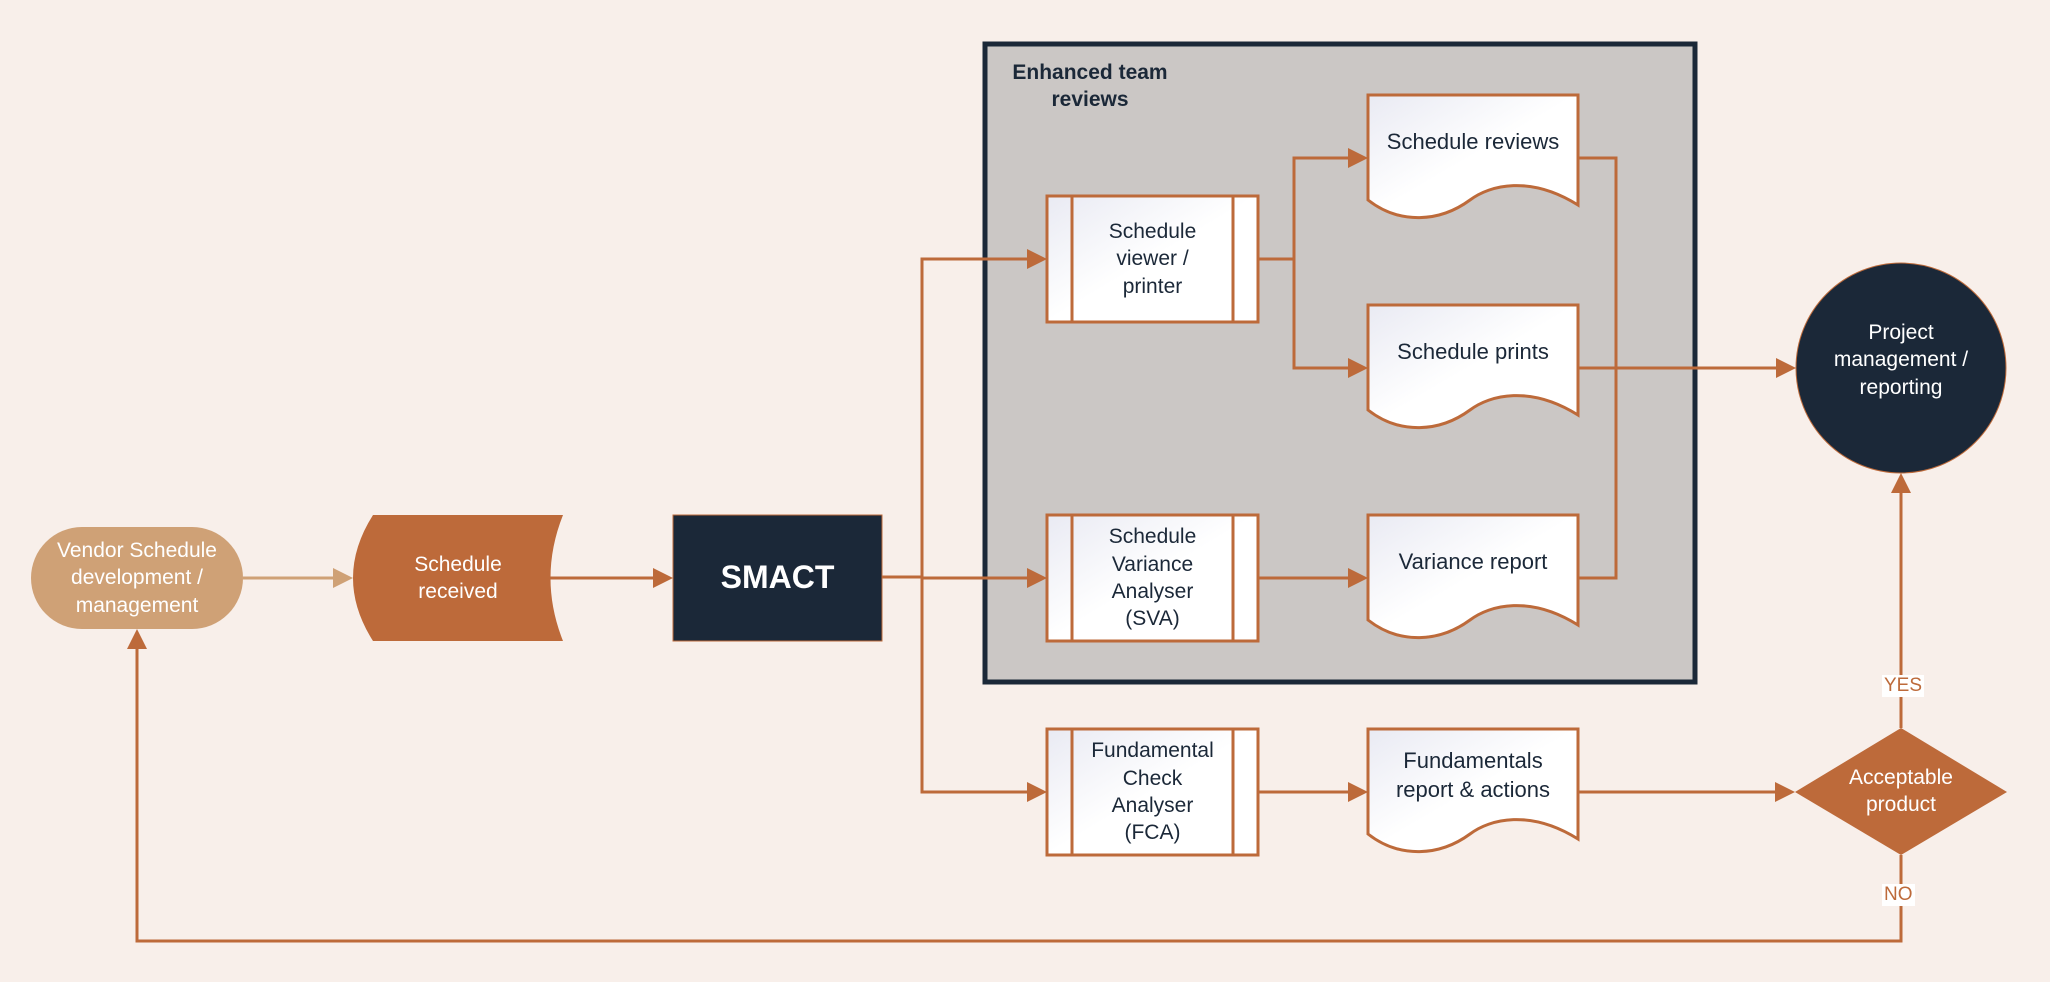 This screenshot has width=2050, height=982. I want to click on node-schedule-viewer, so click(1152, 259).